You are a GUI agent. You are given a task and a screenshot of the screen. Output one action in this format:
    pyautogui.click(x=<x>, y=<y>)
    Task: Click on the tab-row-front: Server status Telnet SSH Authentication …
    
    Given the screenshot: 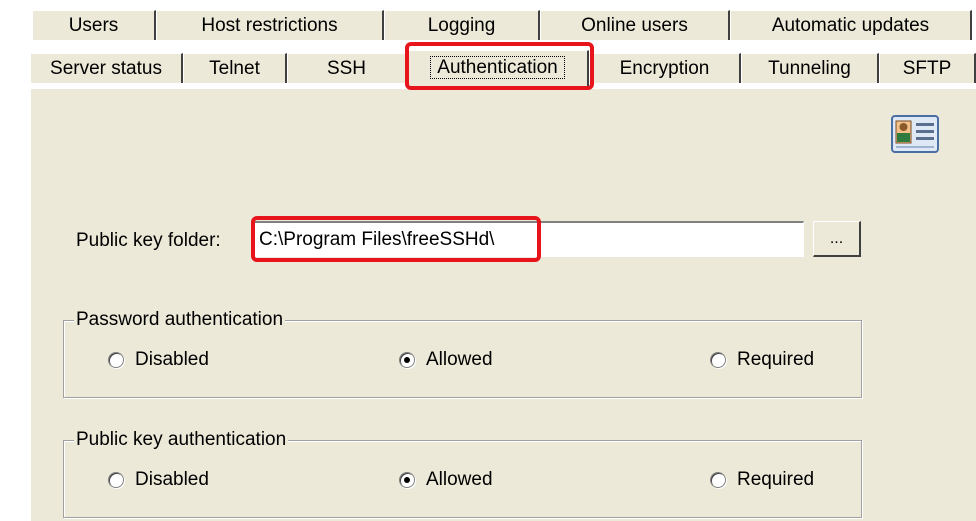 What is the action you would take?
    pyautogui.click(x=488, y=68)
    